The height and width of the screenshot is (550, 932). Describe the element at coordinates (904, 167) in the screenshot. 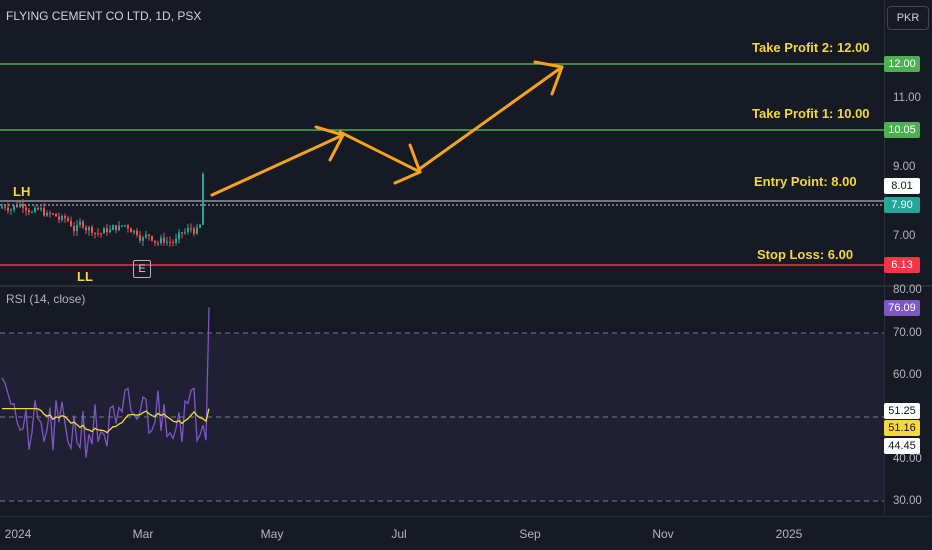

I see `price-tick: 9.00` at that location.